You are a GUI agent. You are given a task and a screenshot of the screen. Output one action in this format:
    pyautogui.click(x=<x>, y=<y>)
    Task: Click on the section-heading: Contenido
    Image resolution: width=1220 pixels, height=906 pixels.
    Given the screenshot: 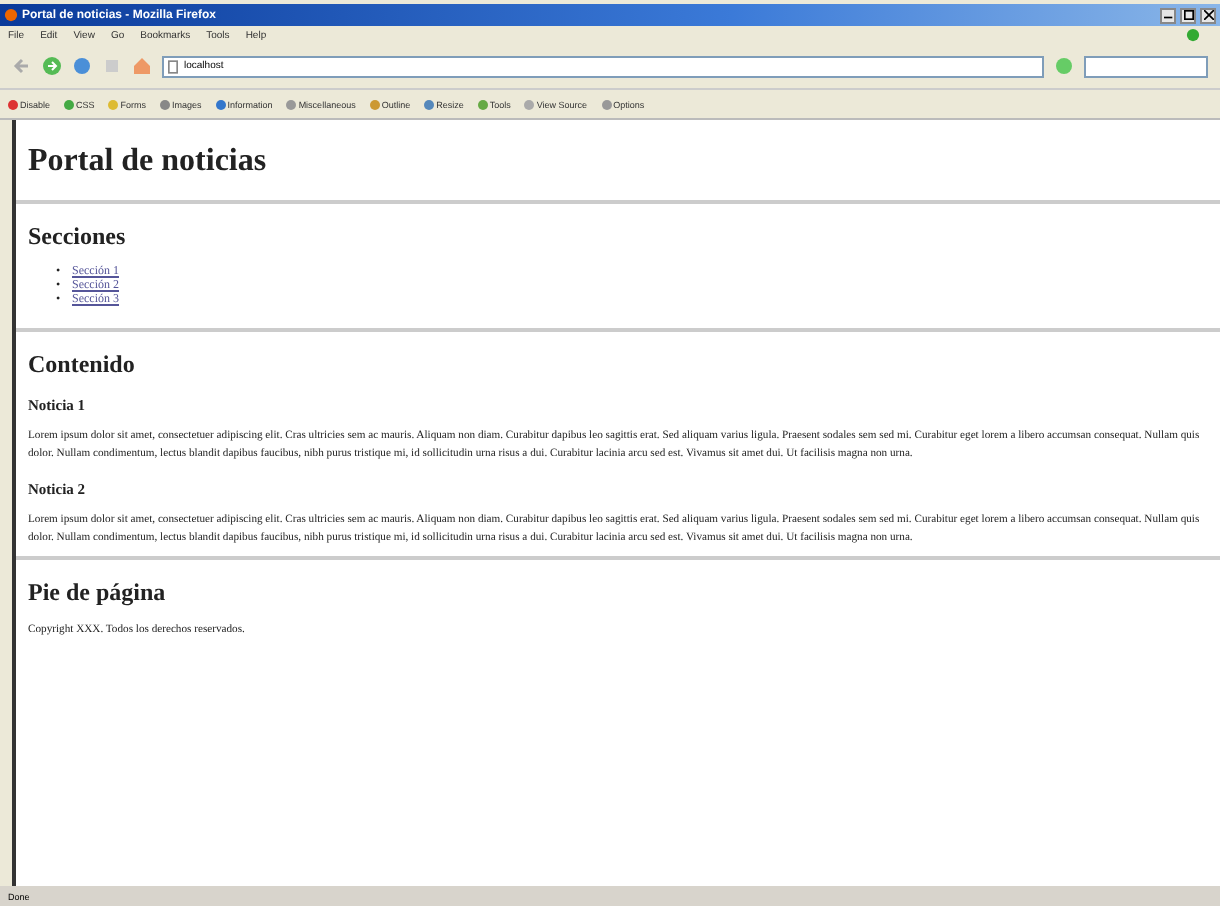 What is the action you would take?
    pyautogui.click(x=82, y=365)
    